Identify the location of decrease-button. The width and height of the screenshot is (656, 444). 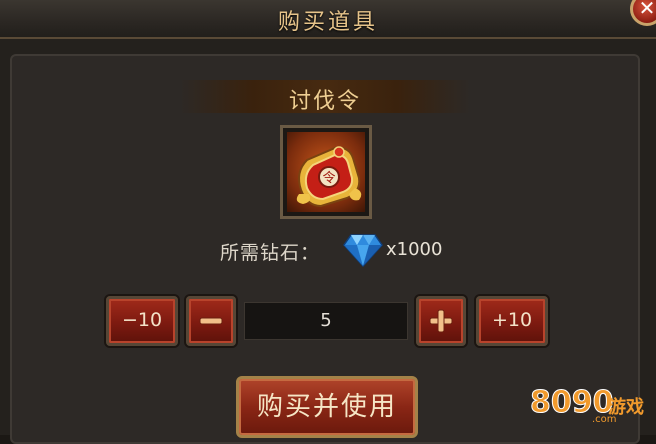
(211, 321).